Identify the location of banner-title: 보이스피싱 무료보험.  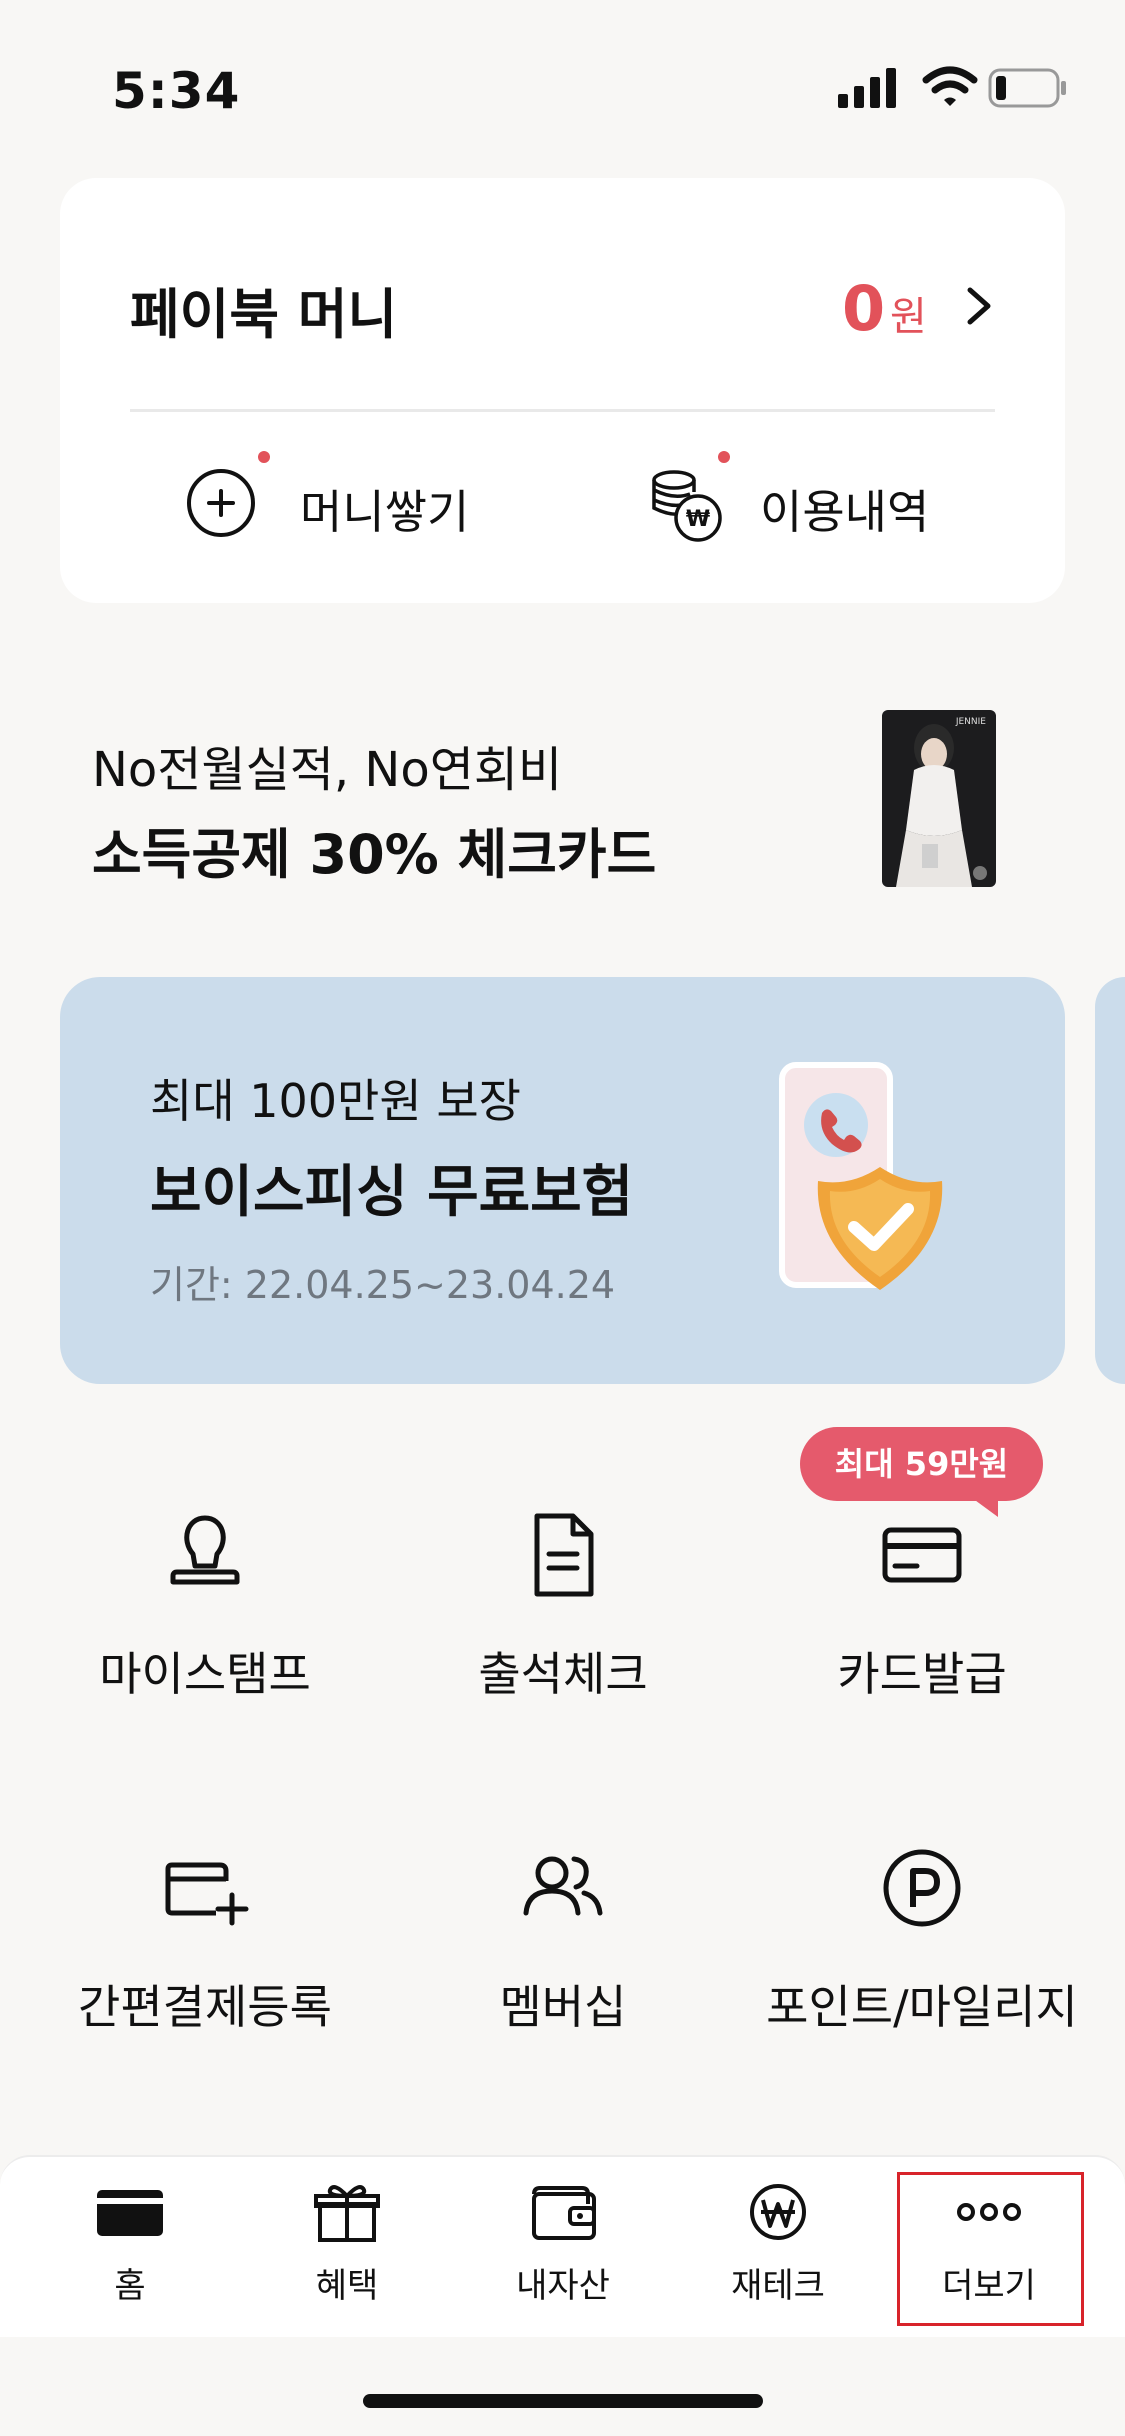
(392, 1192).